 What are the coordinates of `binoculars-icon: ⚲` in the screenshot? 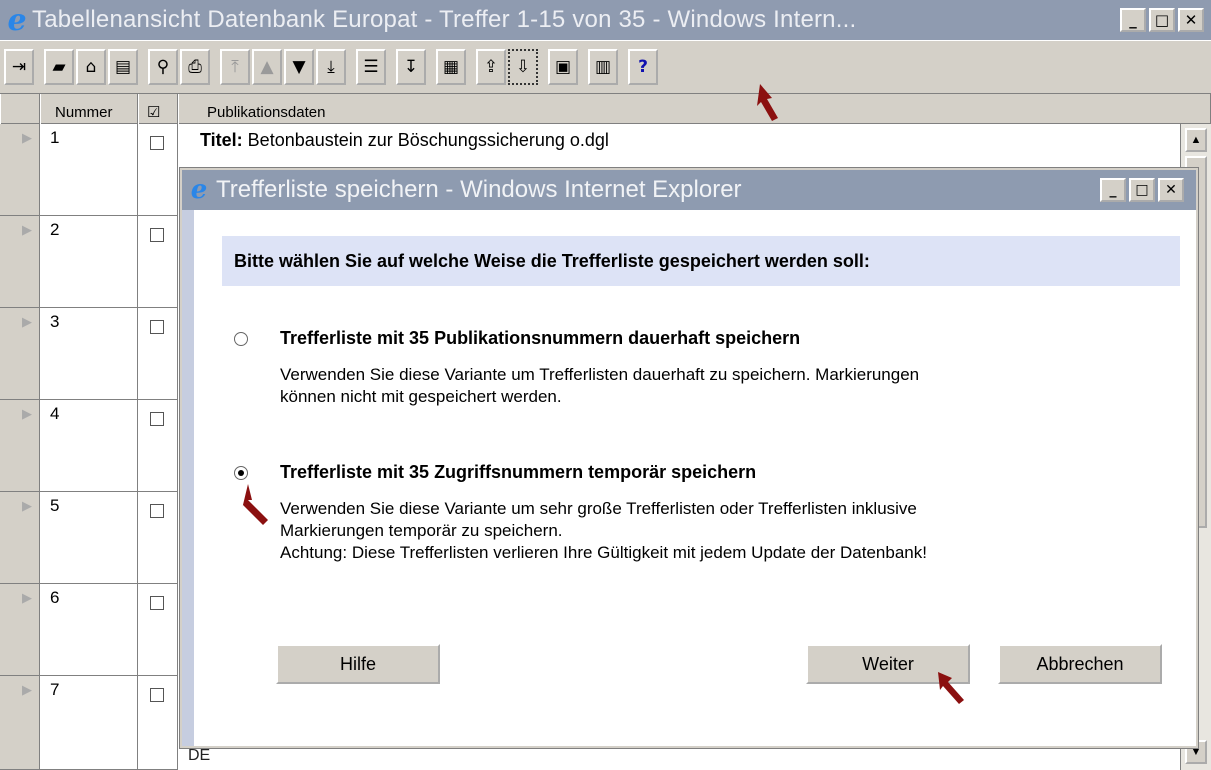 It's located at (163, 67).